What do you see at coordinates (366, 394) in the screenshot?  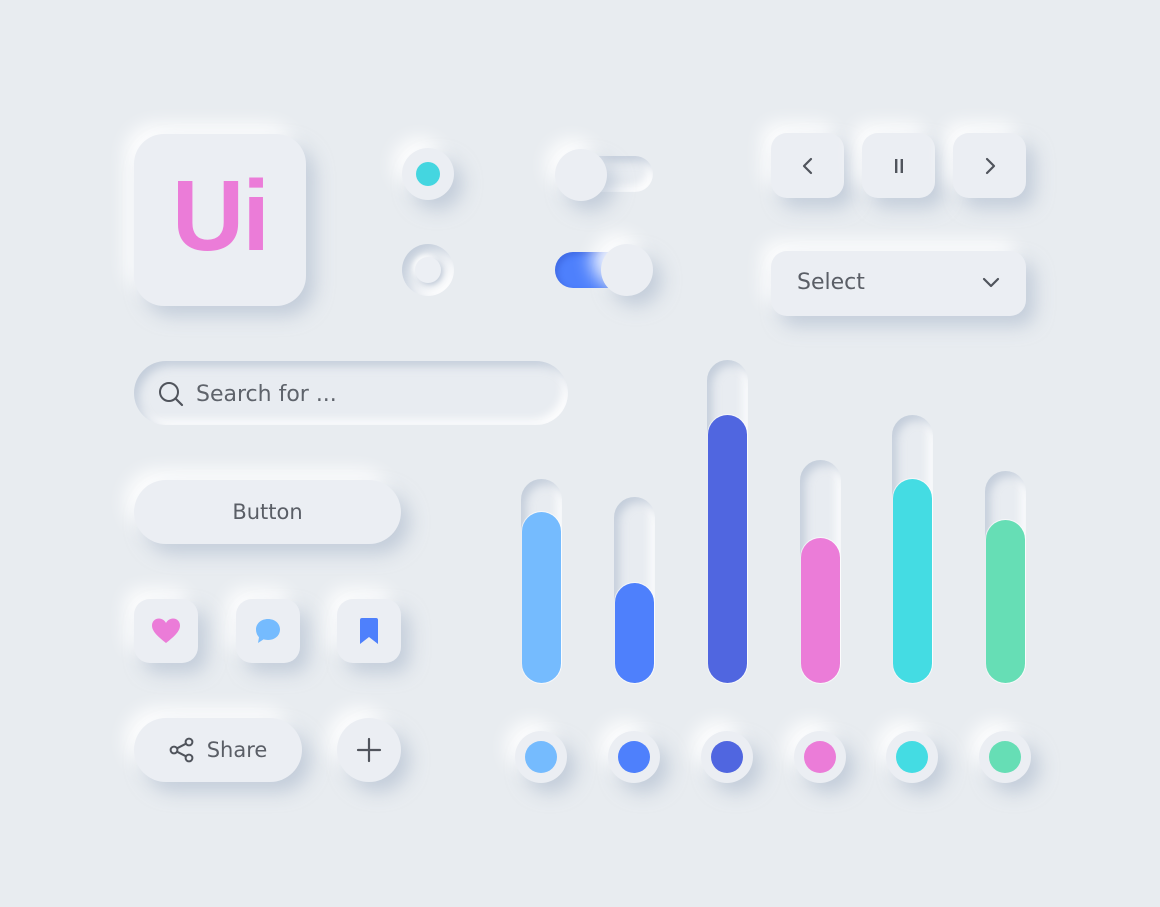 I see `search-input` at bounding box center [366, 394].